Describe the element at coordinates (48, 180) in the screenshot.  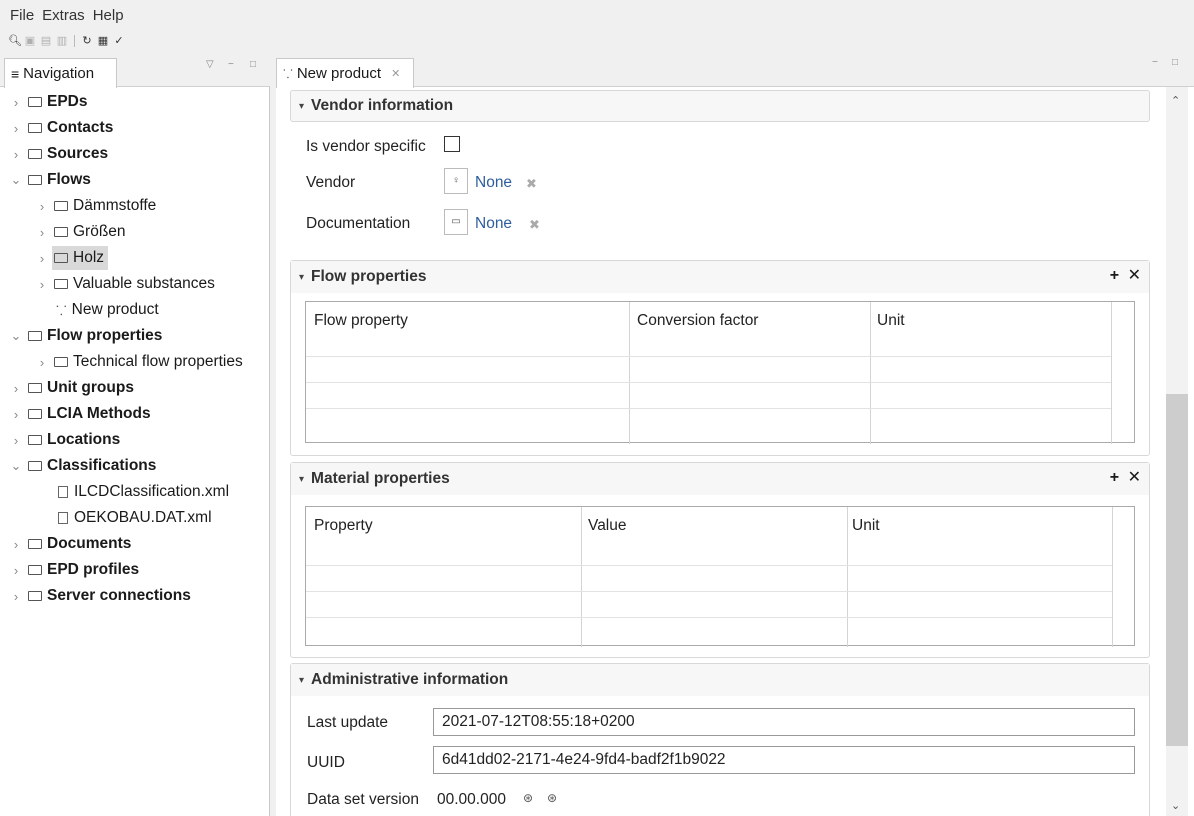
I see `tree-item-flows: ⌄ Flows` at that location.